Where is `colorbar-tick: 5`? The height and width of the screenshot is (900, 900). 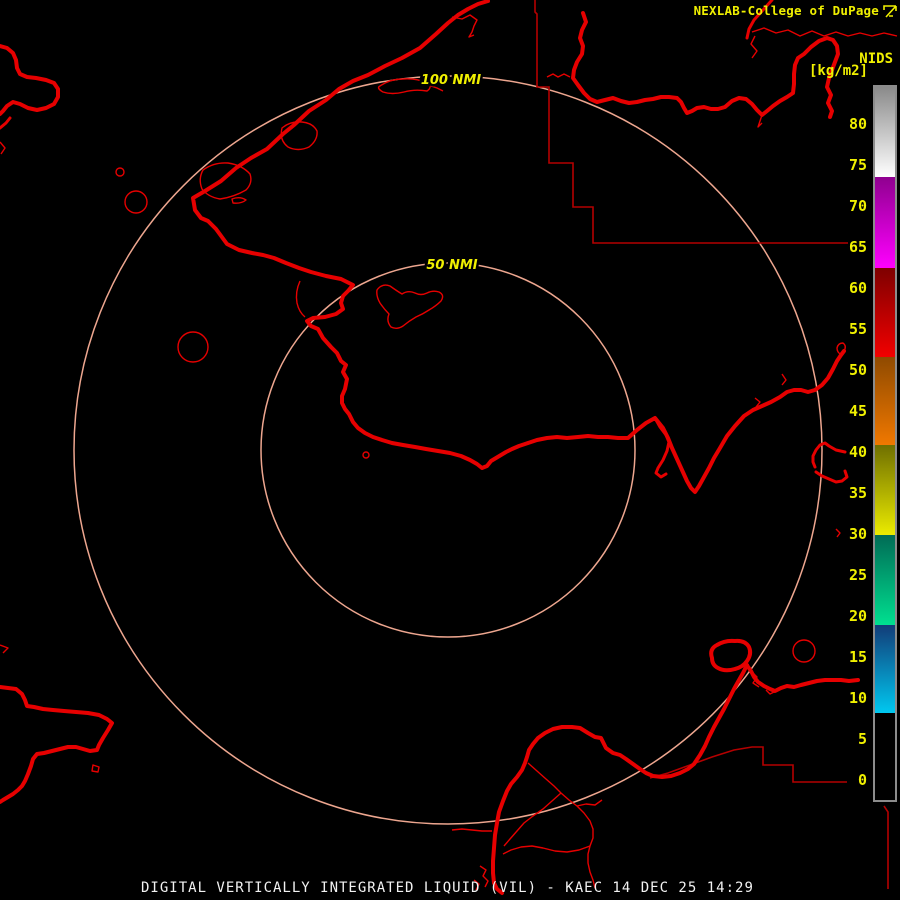
colorbar-tick: 5 is located at coordinates (862, 739).